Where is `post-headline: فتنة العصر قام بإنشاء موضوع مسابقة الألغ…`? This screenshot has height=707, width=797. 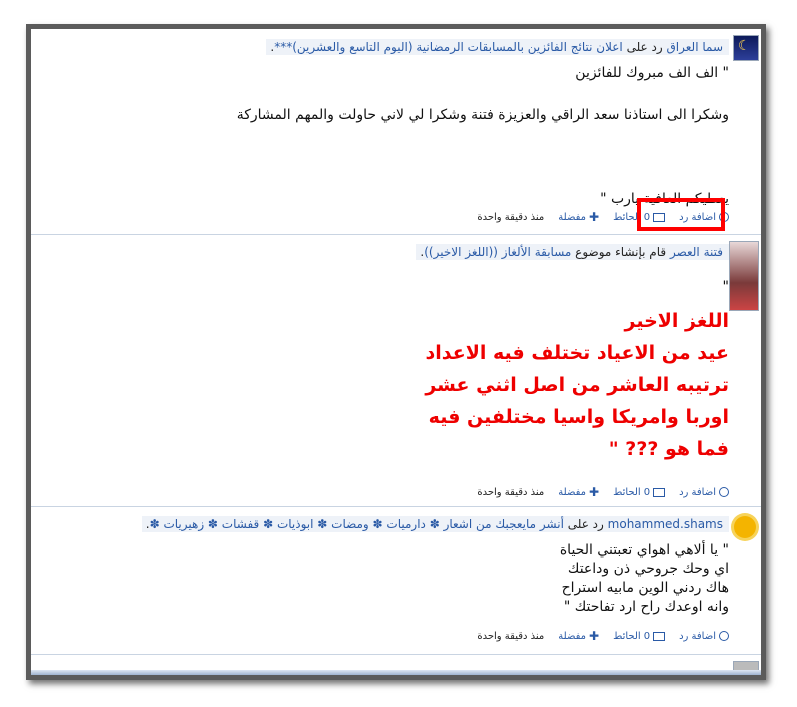 post-headline: فتنة العصر قام بإنشاء موضوع مسابقة الألغ… is located at coordinates (572, 252).